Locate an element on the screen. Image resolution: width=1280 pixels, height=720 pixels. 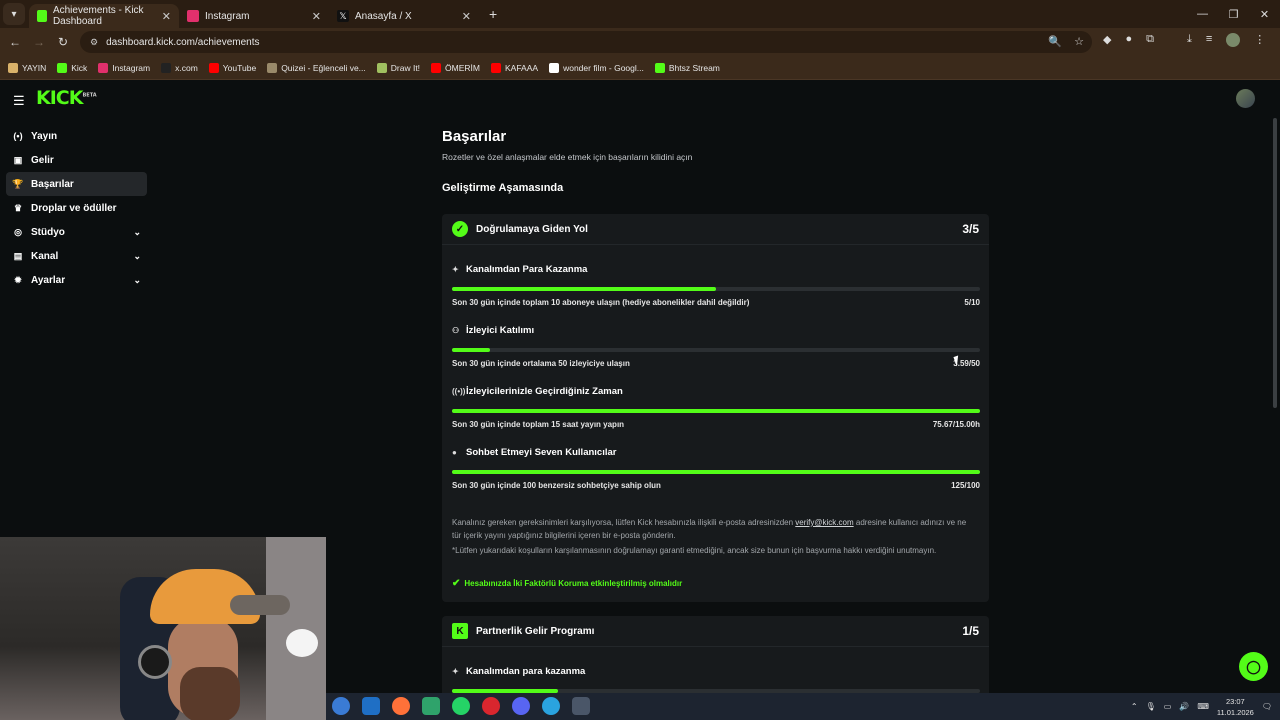
minimize-icon: — is located at coordinates (1202, 14).